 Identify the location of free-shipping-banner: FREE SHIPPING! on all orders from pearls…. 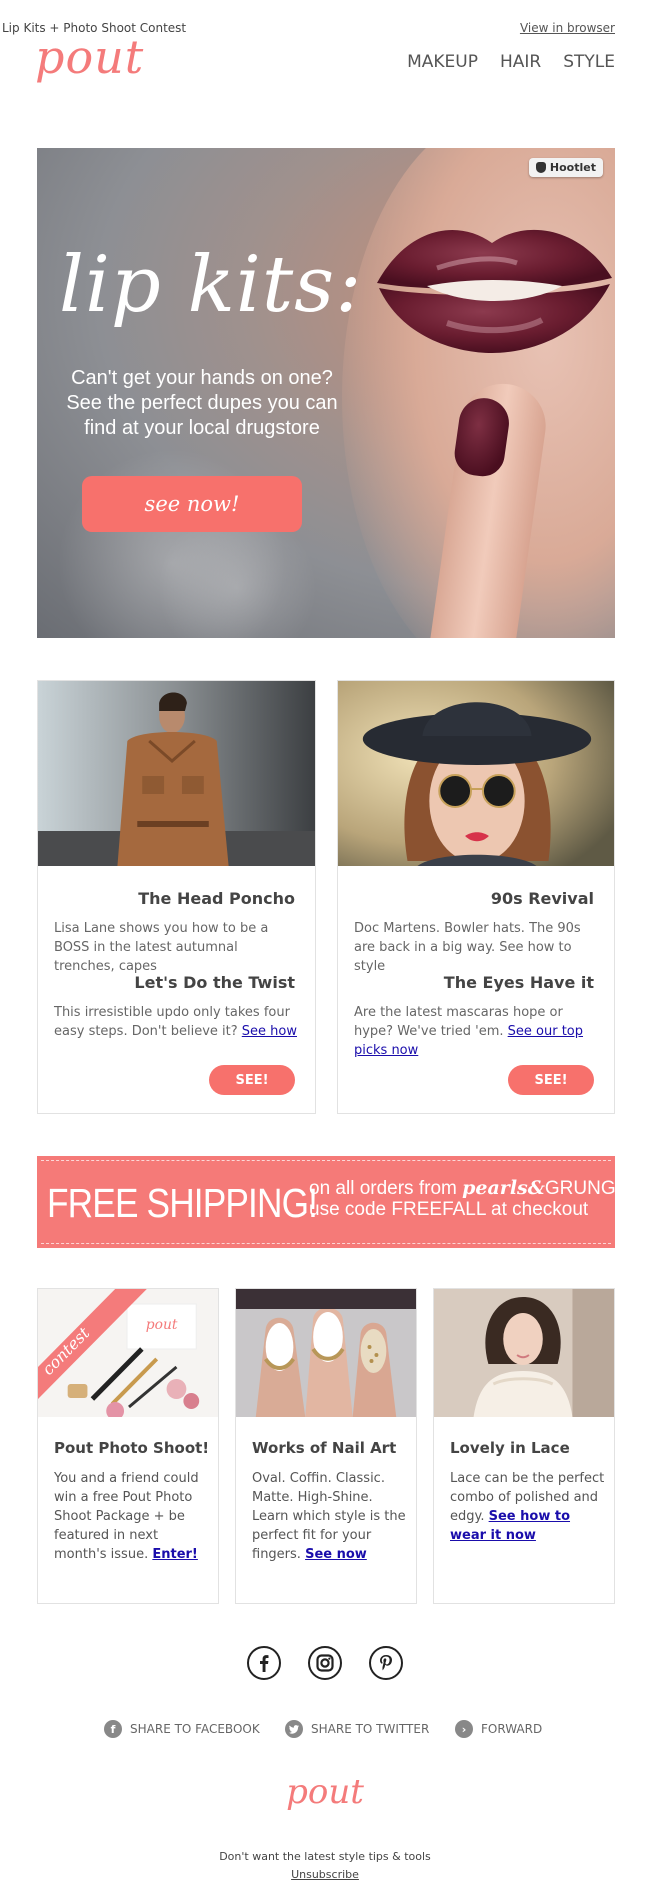
(332, 1202).